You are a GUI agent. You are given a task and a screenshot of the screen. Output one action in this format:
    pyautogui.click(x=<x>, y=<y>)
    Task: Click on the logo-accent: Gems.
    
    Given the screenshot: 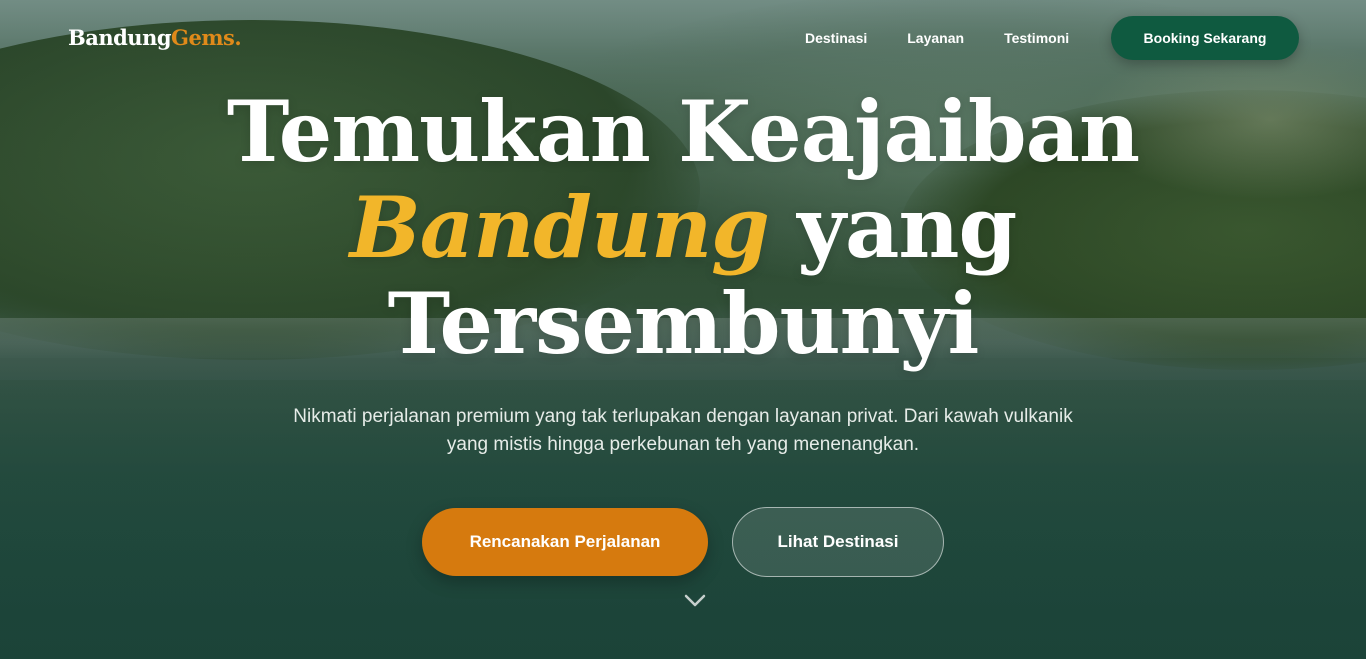 What is the action you would take?
    pyautogui.click(x=206, y=37)
    